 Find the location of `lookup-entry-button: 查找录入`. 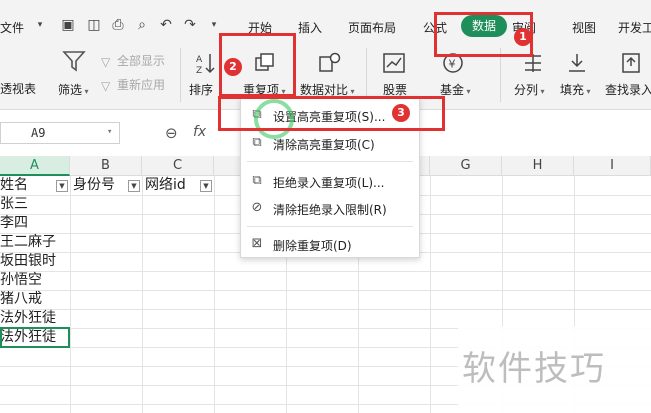

lookup-entry-button: 查找录入 is located at coordinates (628, 89).